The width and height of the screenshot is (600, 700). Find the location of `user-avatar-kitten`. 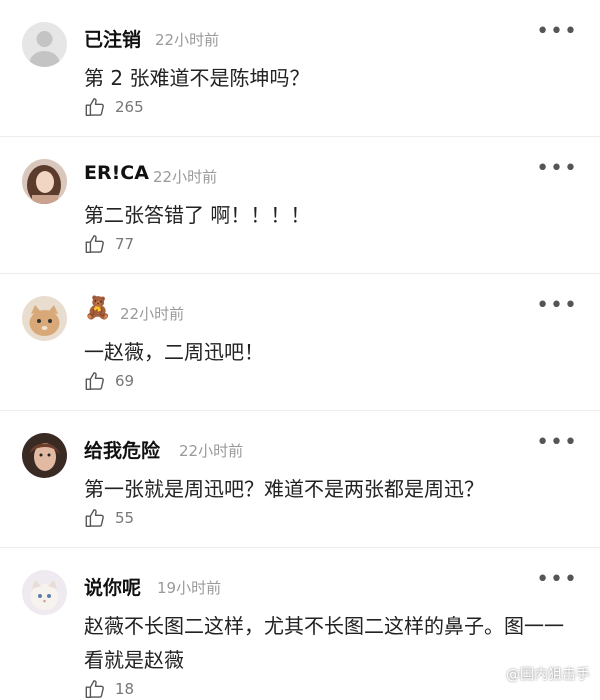

user-avatar-kitten is located at coordinates (44, 592).